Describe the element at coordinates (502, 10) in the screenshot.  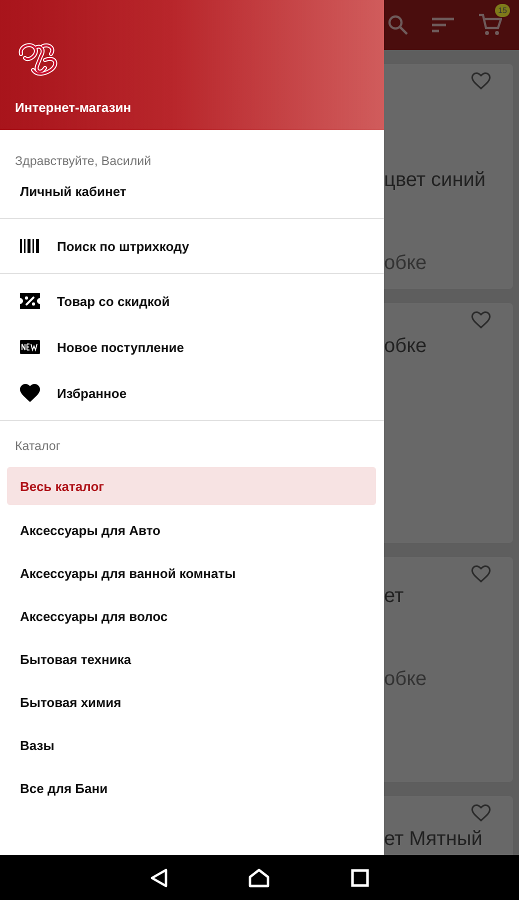
I see `cart-count-badge: 15` at that location.